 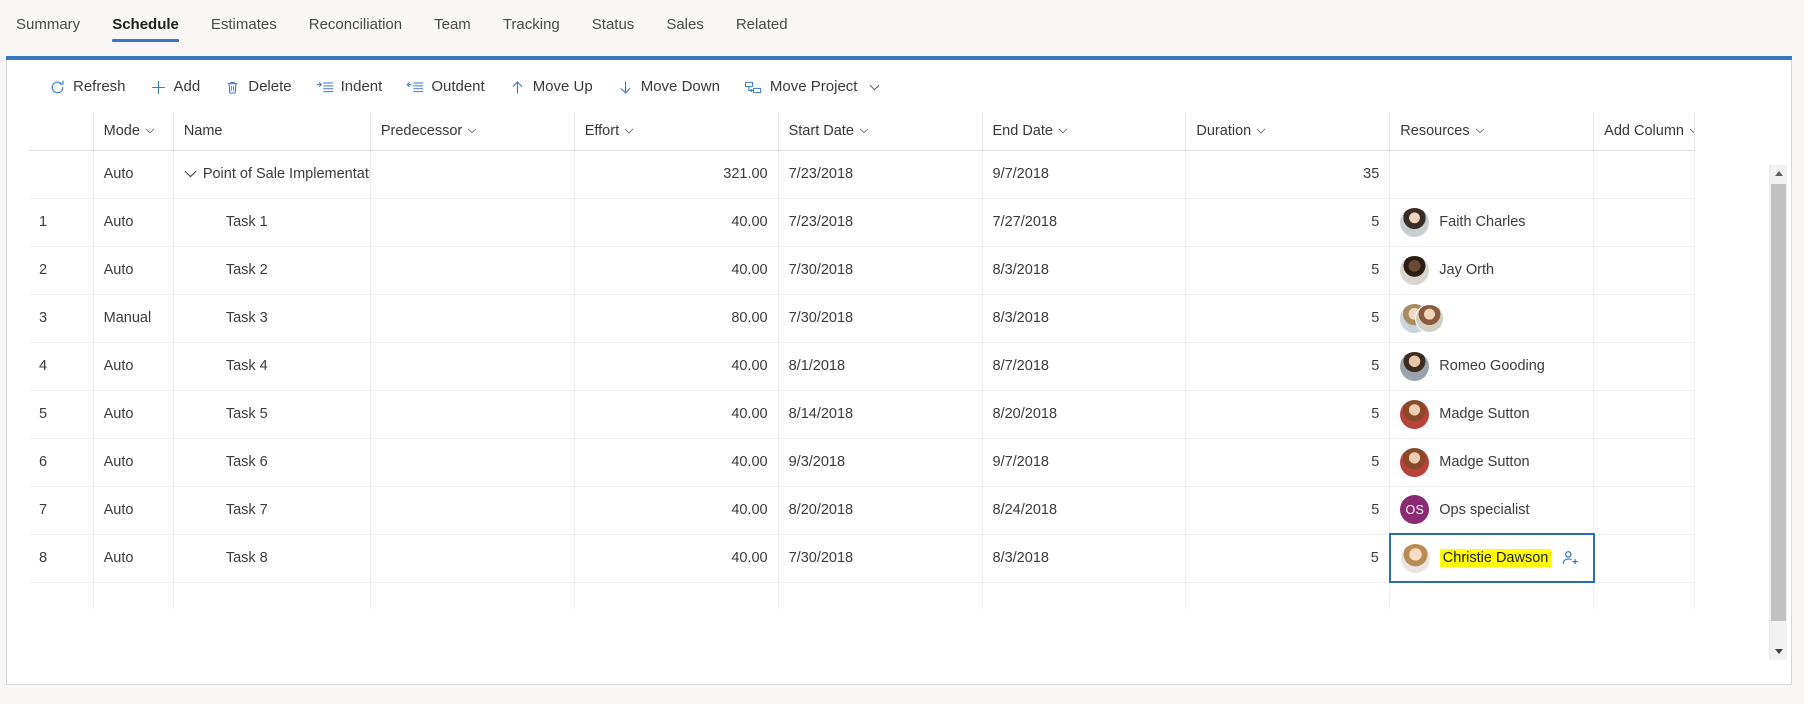 I want to click on task-name-cell: Task 3, so click(x=272, y=318).